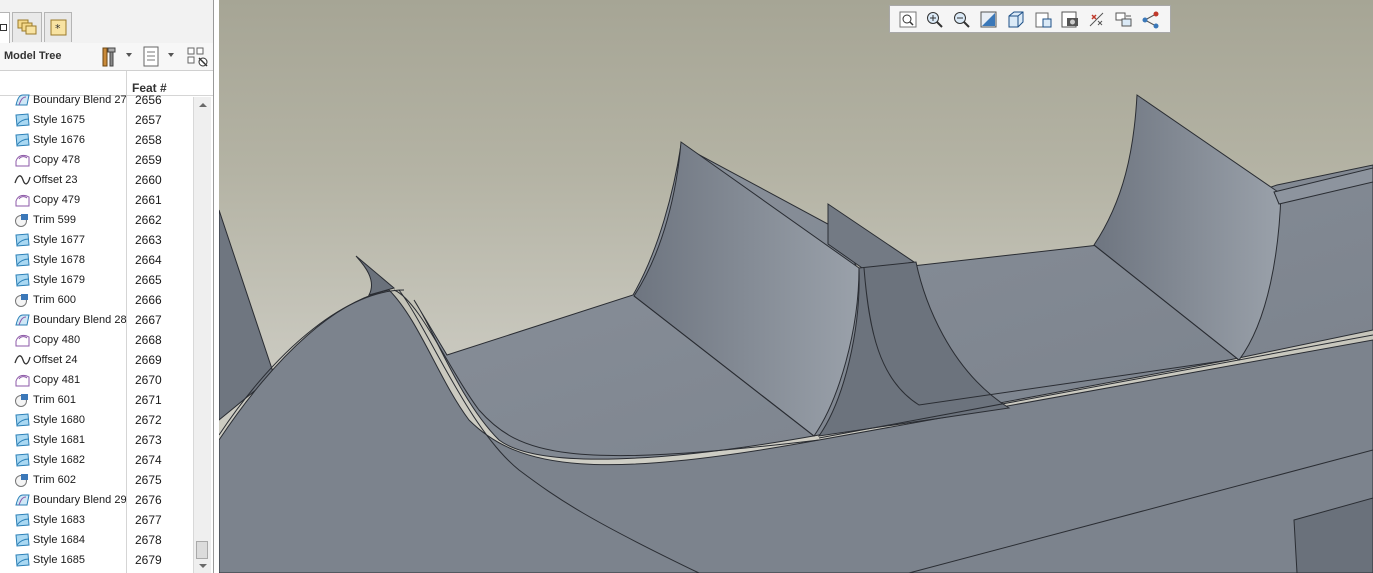 The image size is (1373, 573). I want to click on tree-row: Style 1679 2665, so click(96, 280).